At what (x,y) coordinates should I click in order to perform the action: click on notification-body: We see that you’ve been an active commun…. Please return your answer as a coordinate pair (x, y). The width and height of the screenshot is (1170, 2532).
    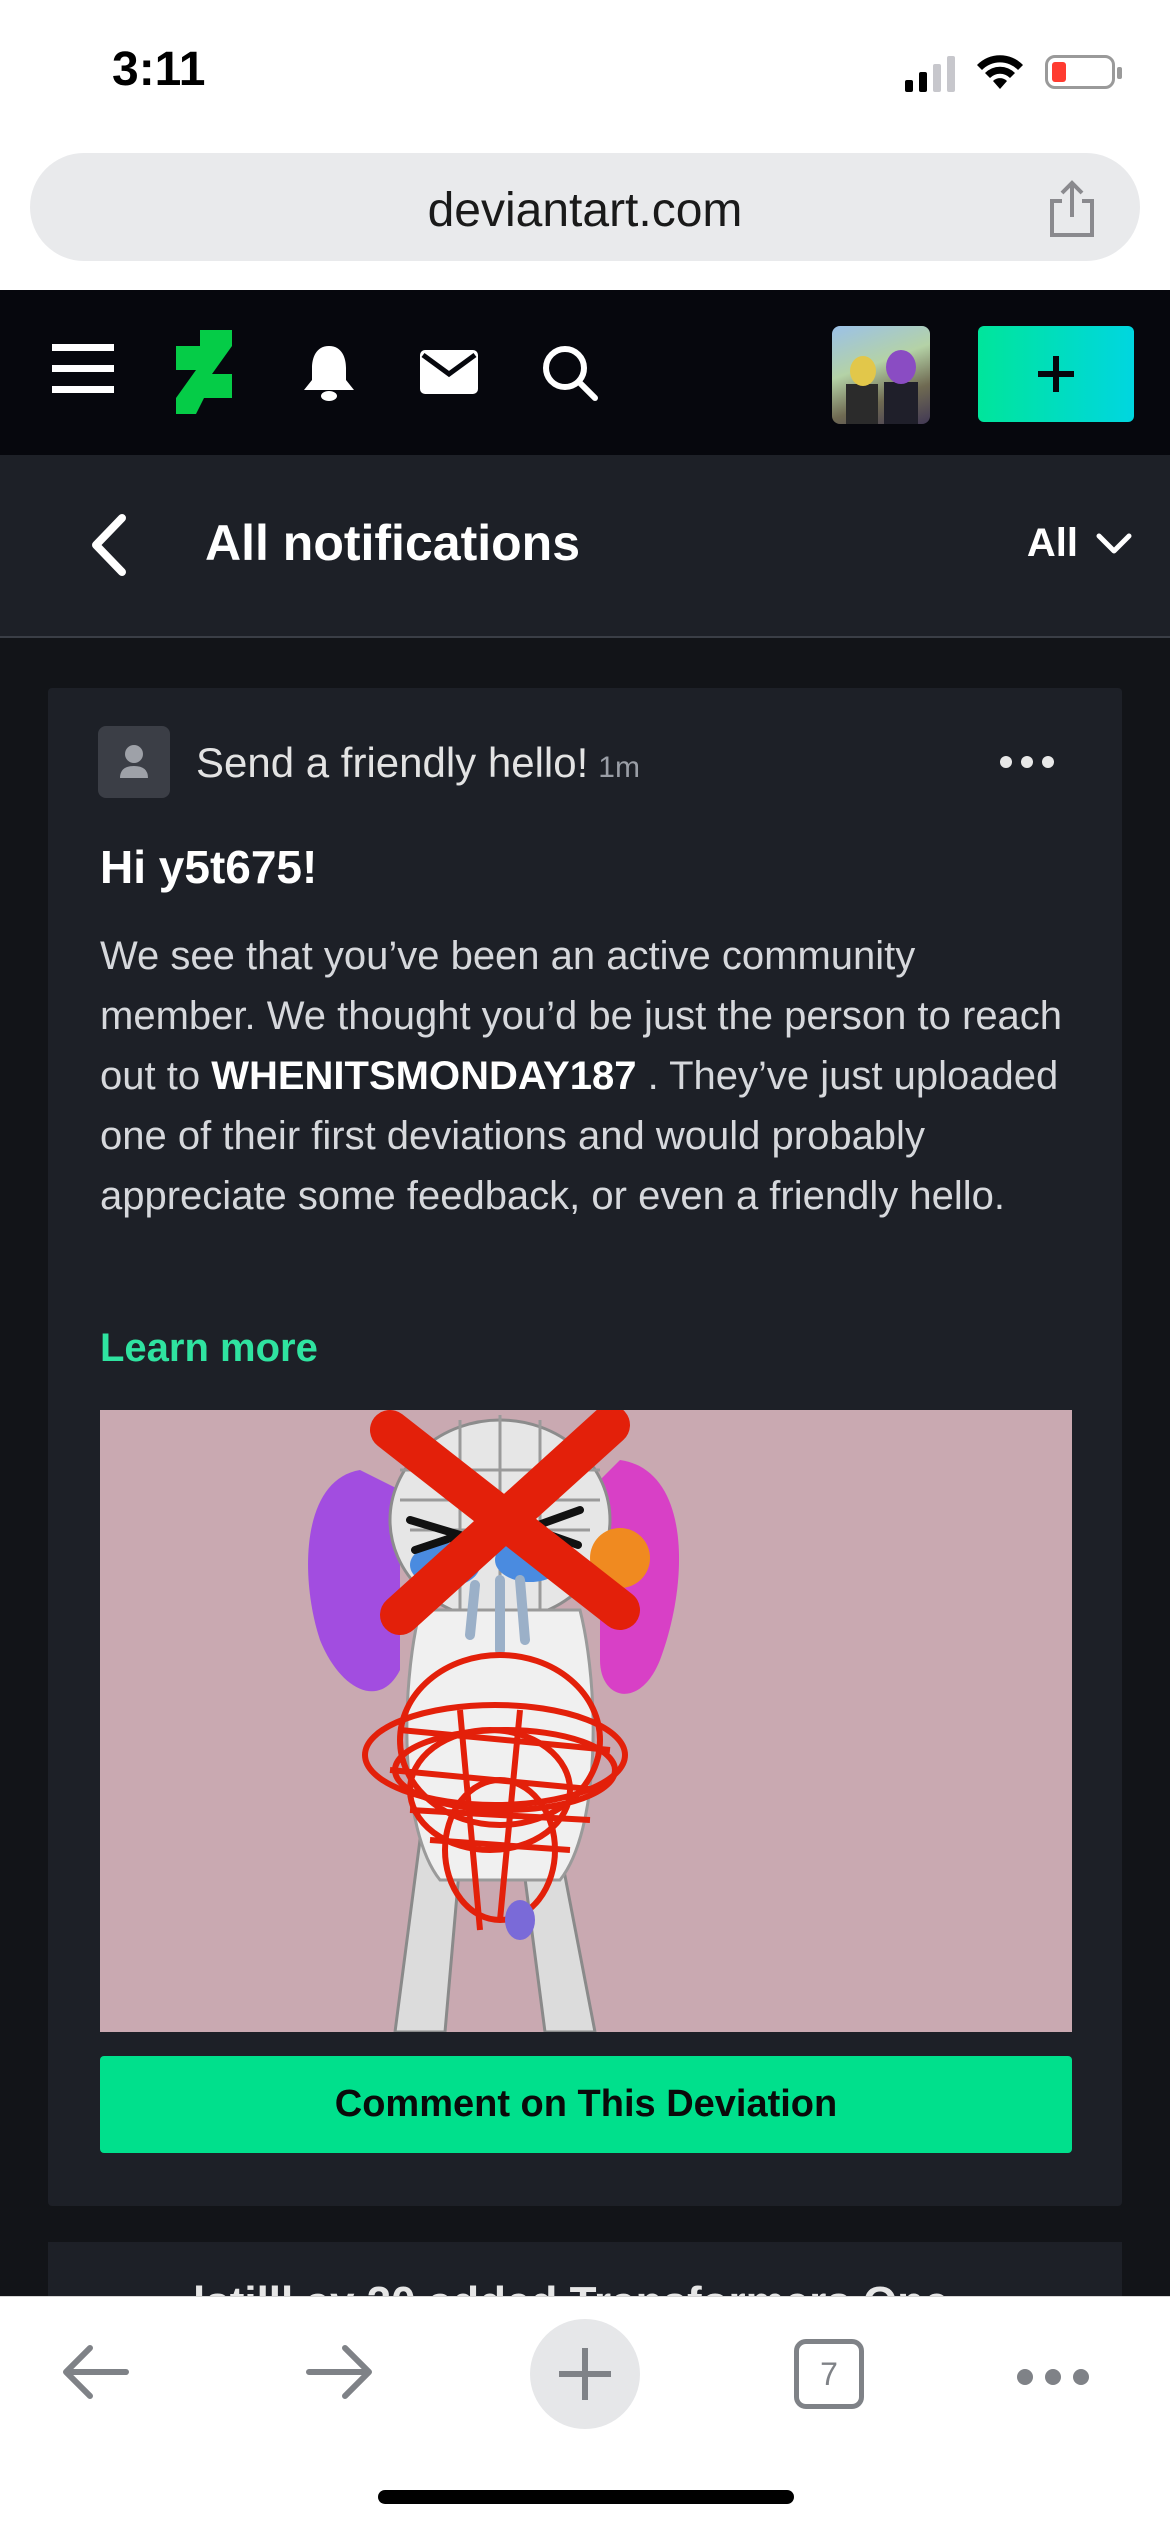
    Looking at the image, I should click on (590, 1076).